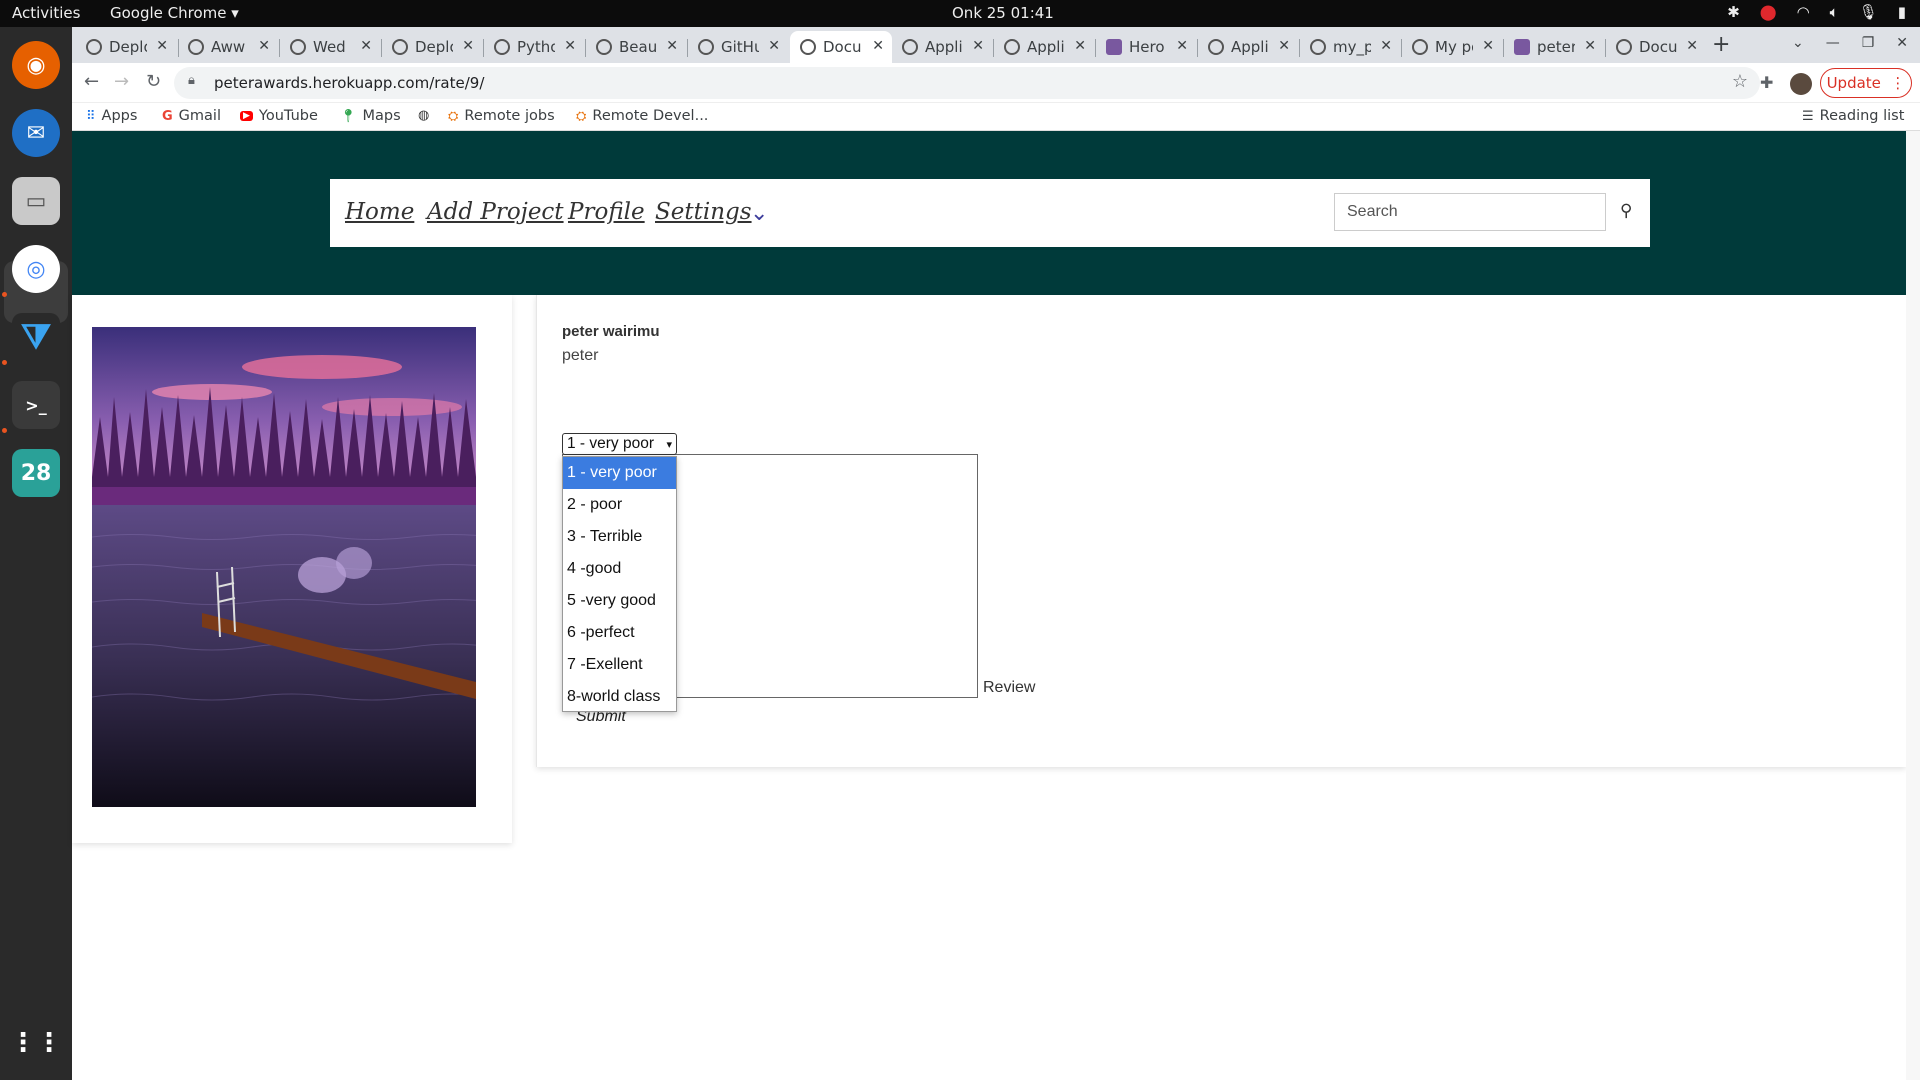  What do you see at coordinates (379, 212) in the screenshot?
I see `nav-home: Home` at bounding box center [379, 212].